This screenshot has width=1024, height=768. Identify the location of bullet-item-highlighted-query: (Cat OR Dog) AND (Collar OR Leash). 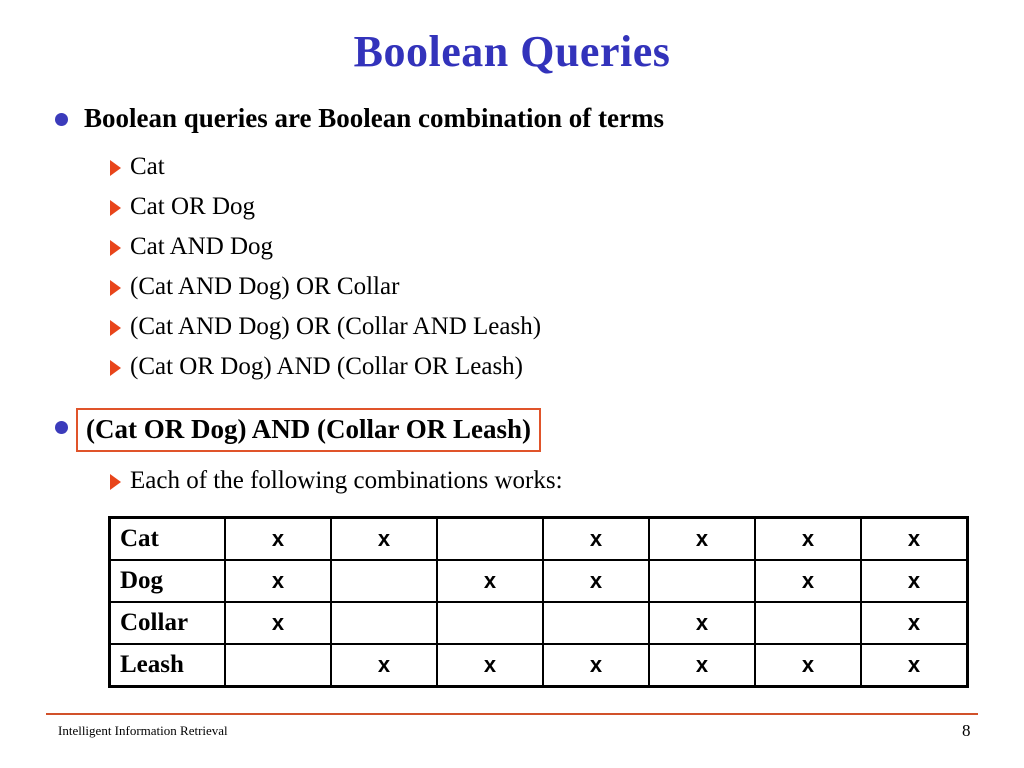
(512, 430).